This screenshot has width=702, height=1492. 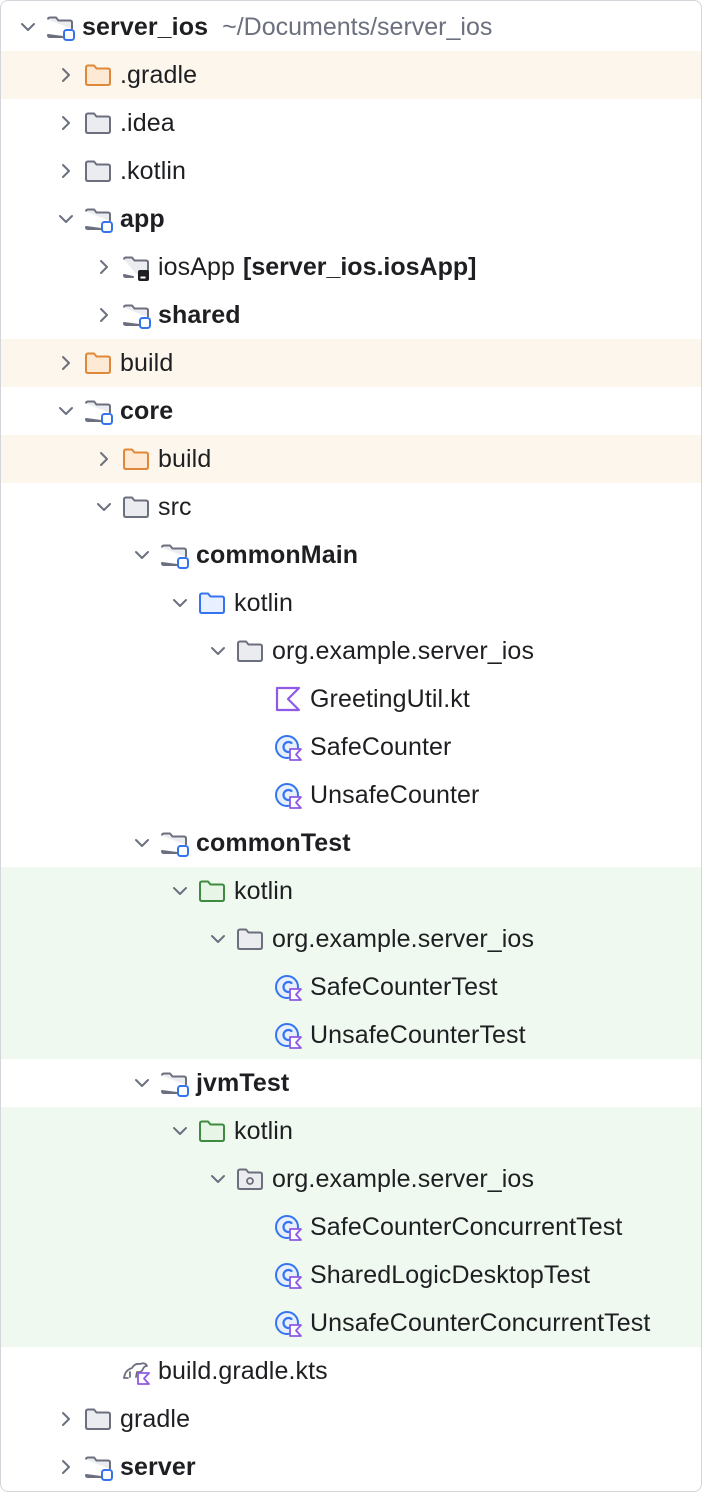 What do you see at coordinates (142, 218) in the screenshot?
I see `tree-row-label: app` at bounding box center [142, 218].